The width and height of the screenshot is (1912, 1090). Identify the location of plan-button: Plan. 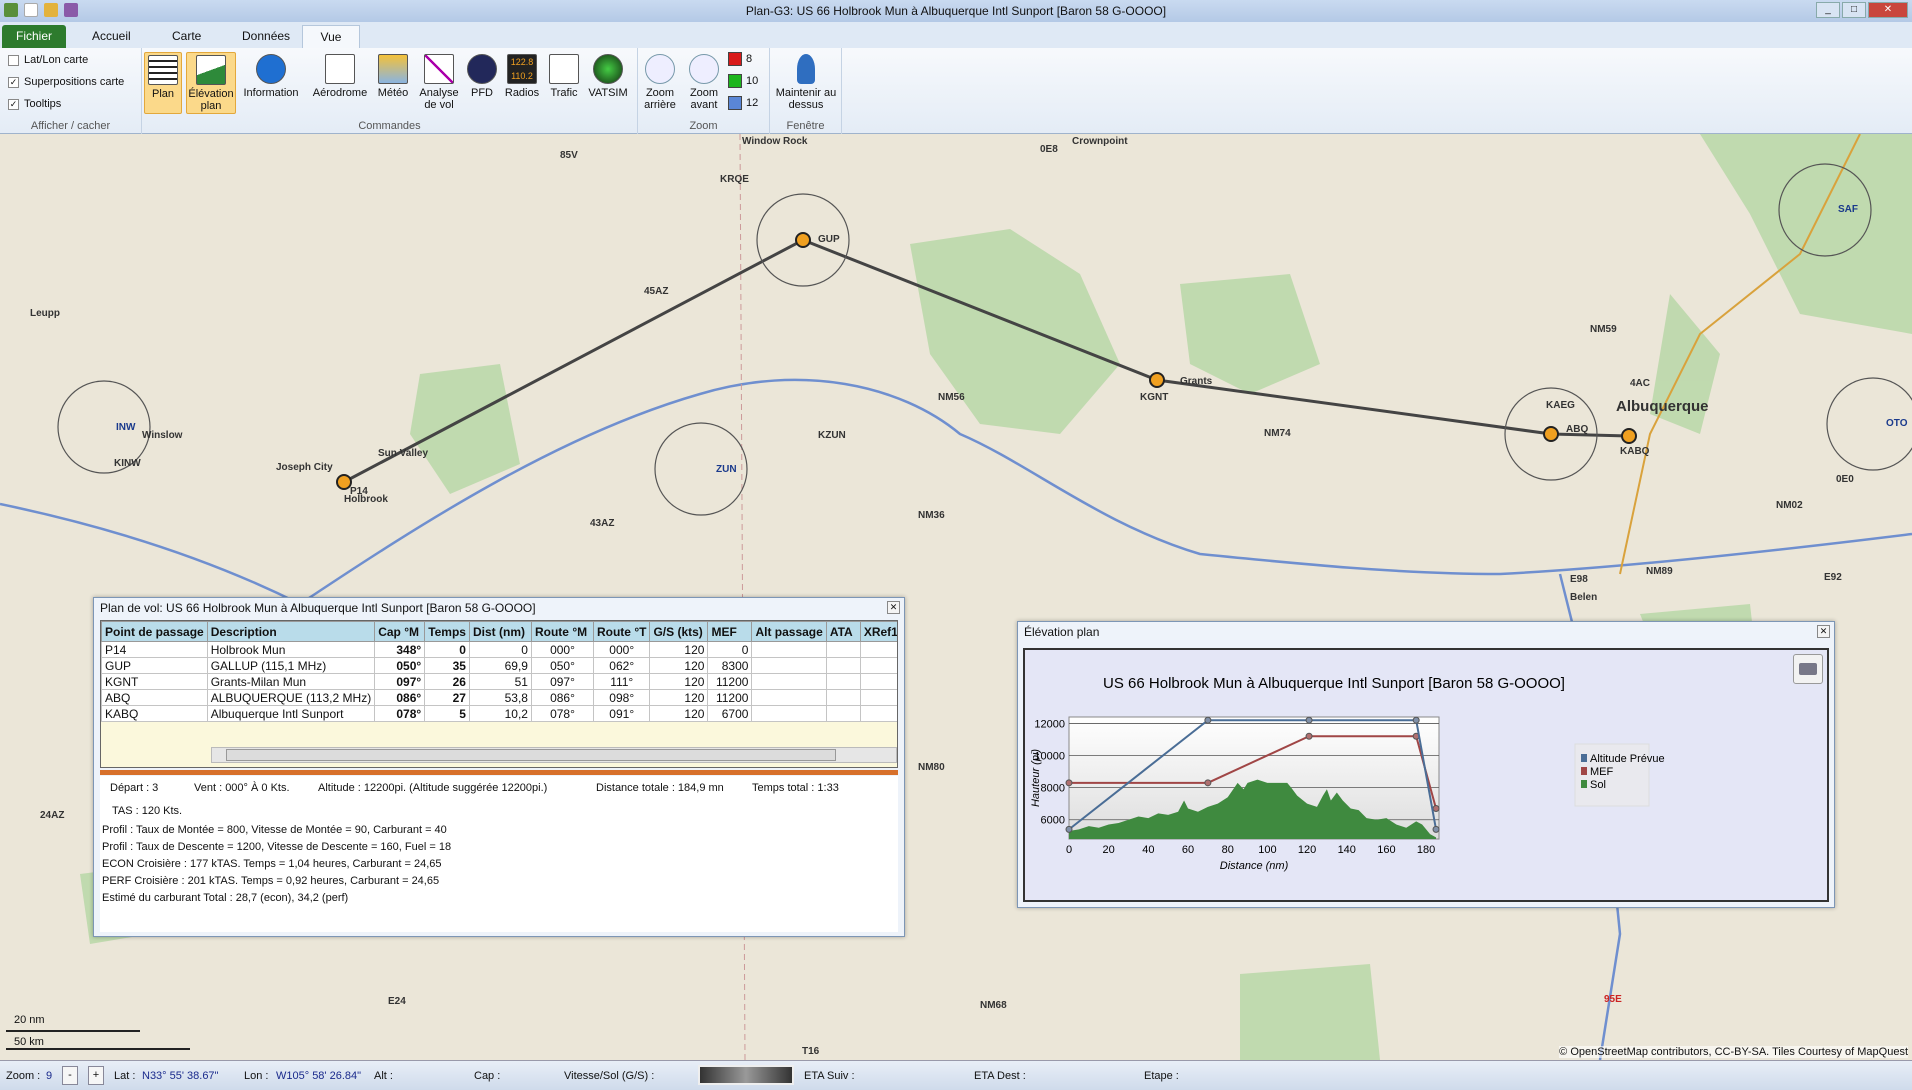
(163, 83).